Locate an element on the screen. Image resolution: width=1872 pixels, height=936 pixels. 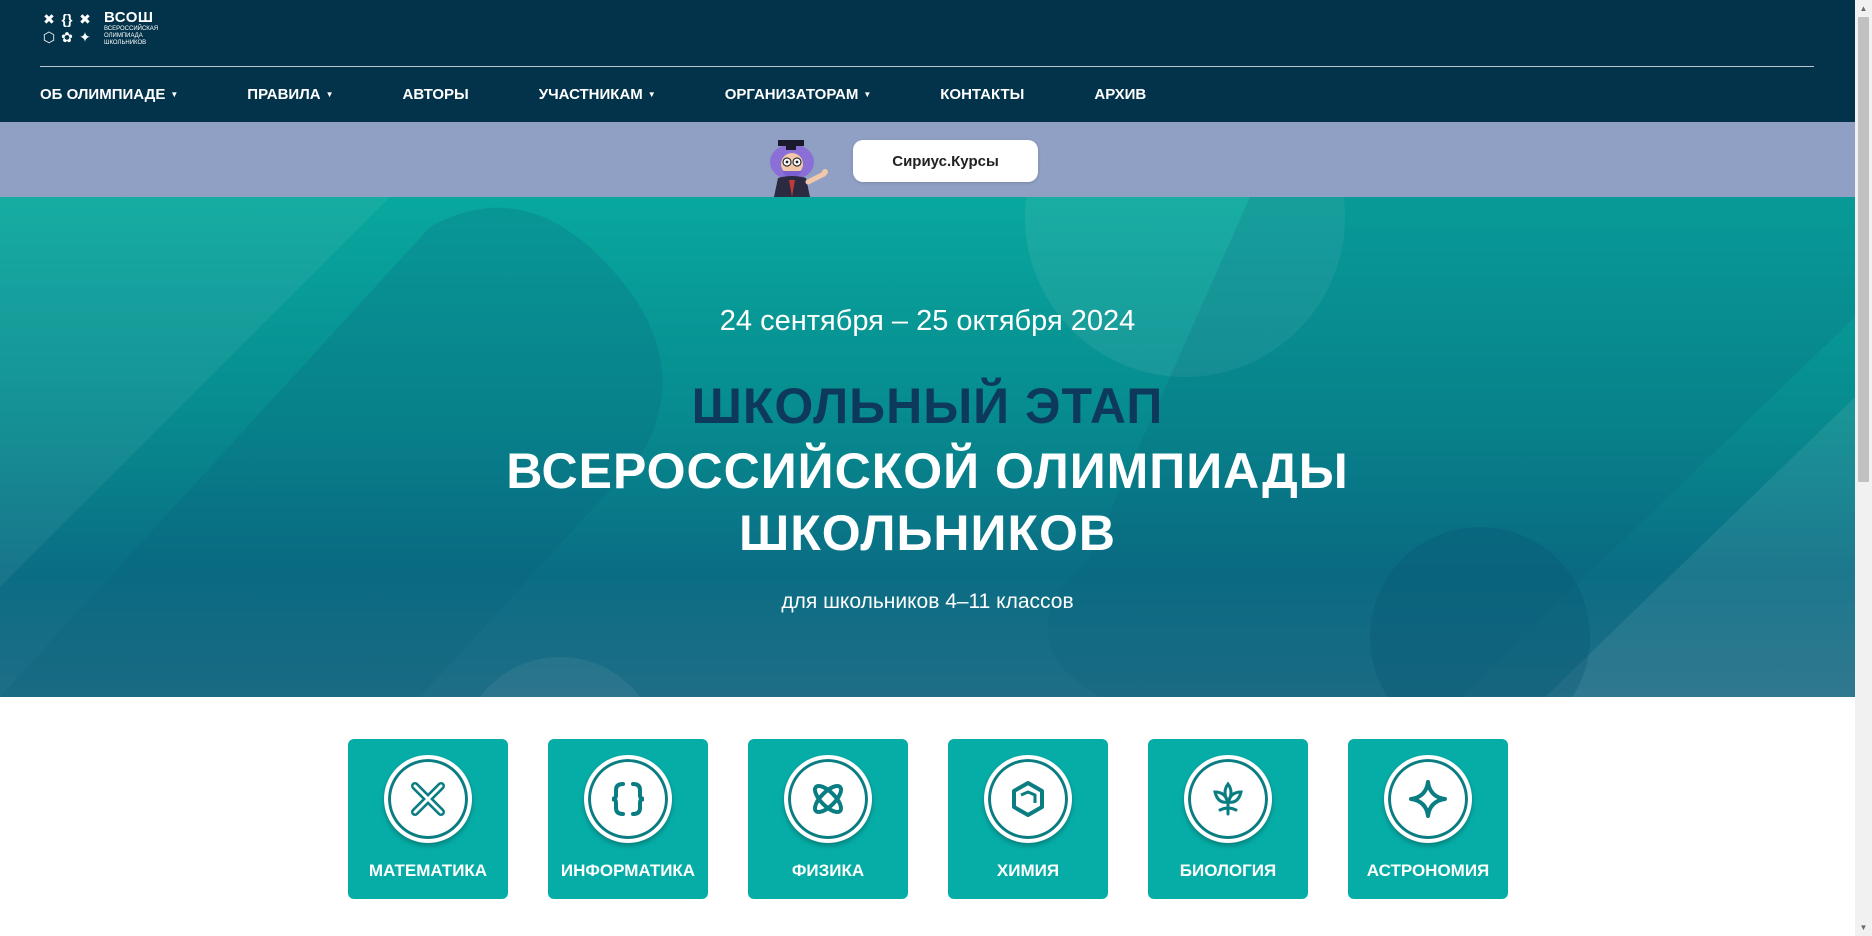
logo-subtitle-1: ВСЕРОССИЙСКАЯ is located at coordinates (131, 29).